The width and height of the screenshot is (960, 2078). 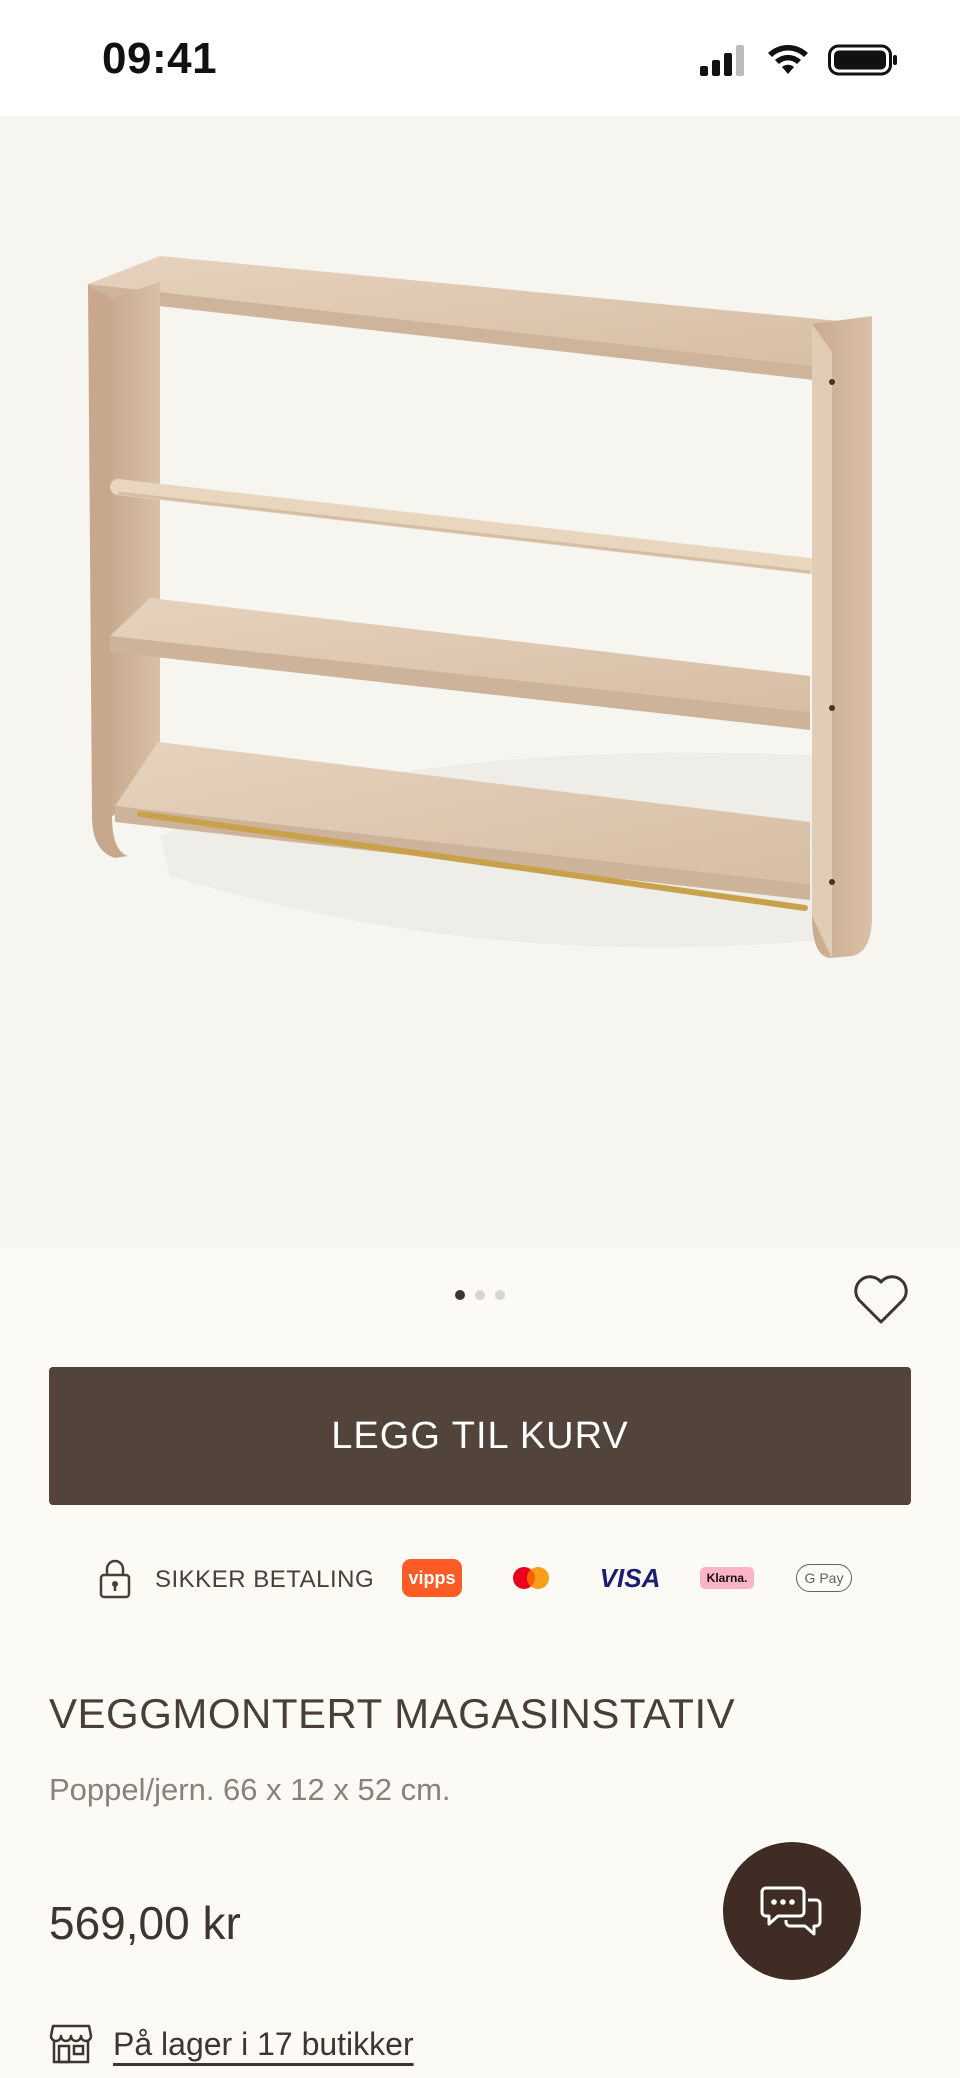 What do you see at coordinates (160, 58) in the screenshot?
I see `status-time: 09:41` at bounding box center [160, 58].